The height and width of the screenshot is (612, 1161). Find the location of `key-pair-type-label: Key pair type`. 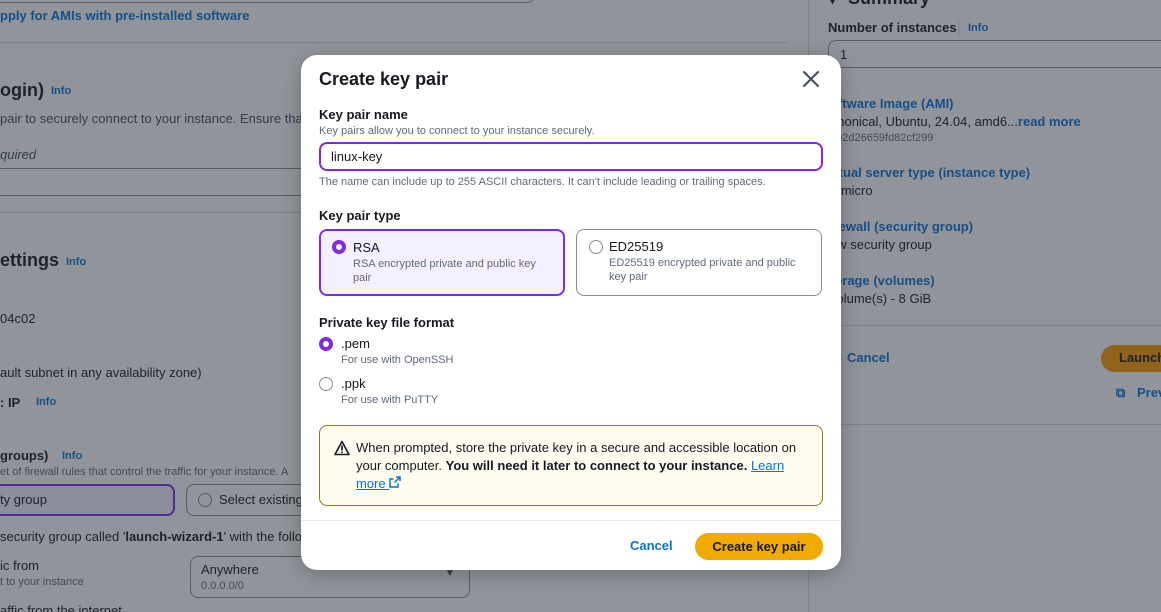

key-pair-type-label: Key pair type is located at coordinates (360, 215).